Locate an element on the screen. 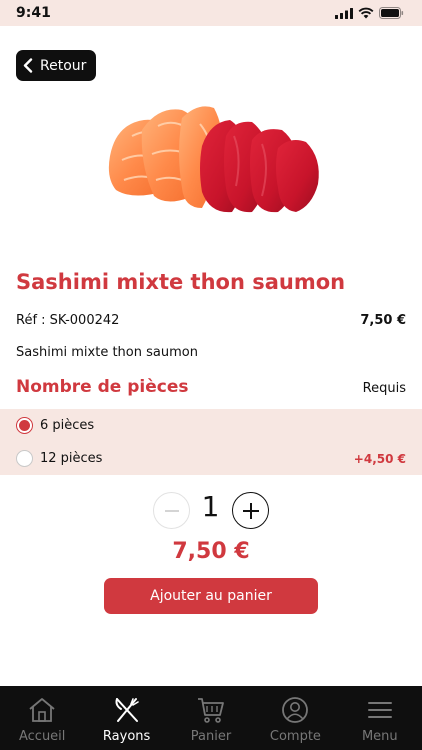  fork-knife-icon is located at coordinates (127, 710).